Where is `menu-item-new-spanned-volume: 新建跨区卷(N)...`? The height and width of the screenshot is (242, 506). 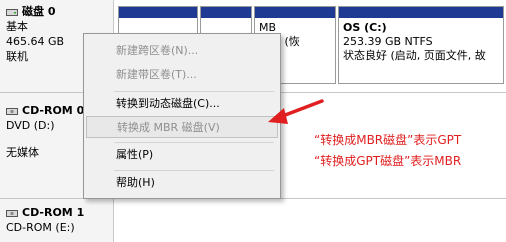
menu-item-new-spanned-volume: 新建跨区卷(N)... is located at coordinates (182, 51).